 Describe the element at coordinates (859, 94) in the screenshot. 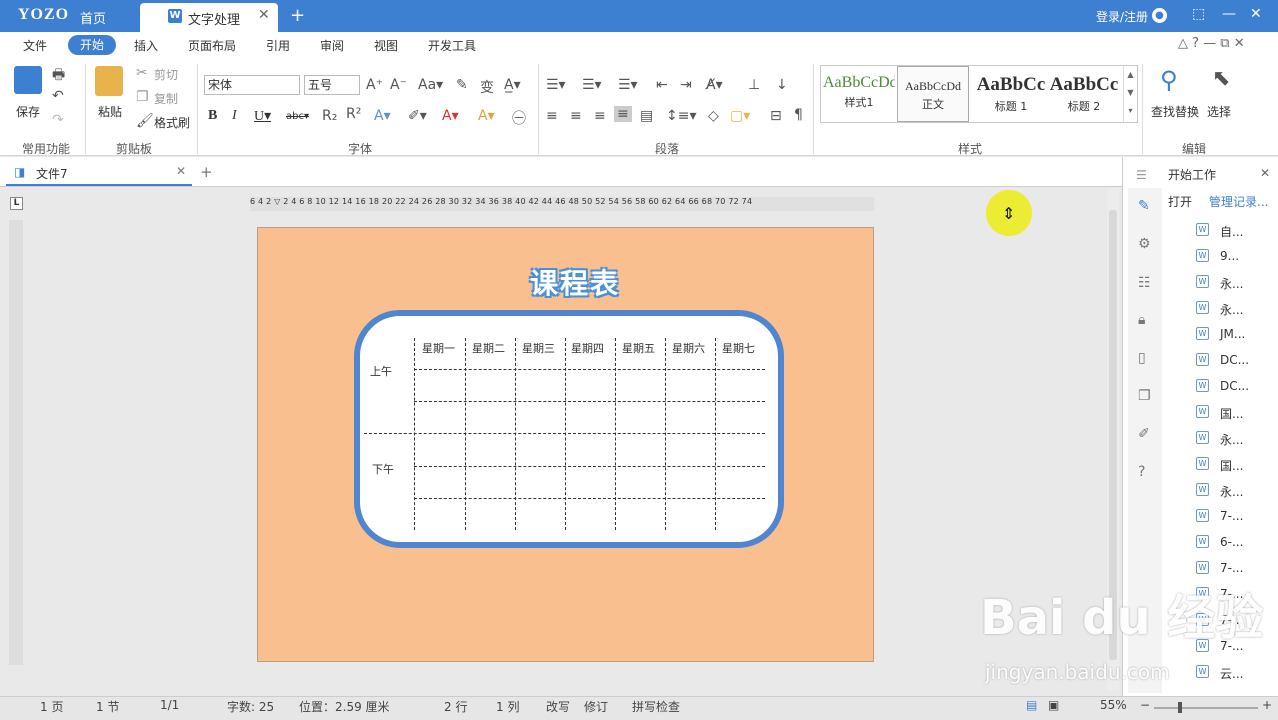

I see `style-1: AaBbCcDd 样式1` at that location.